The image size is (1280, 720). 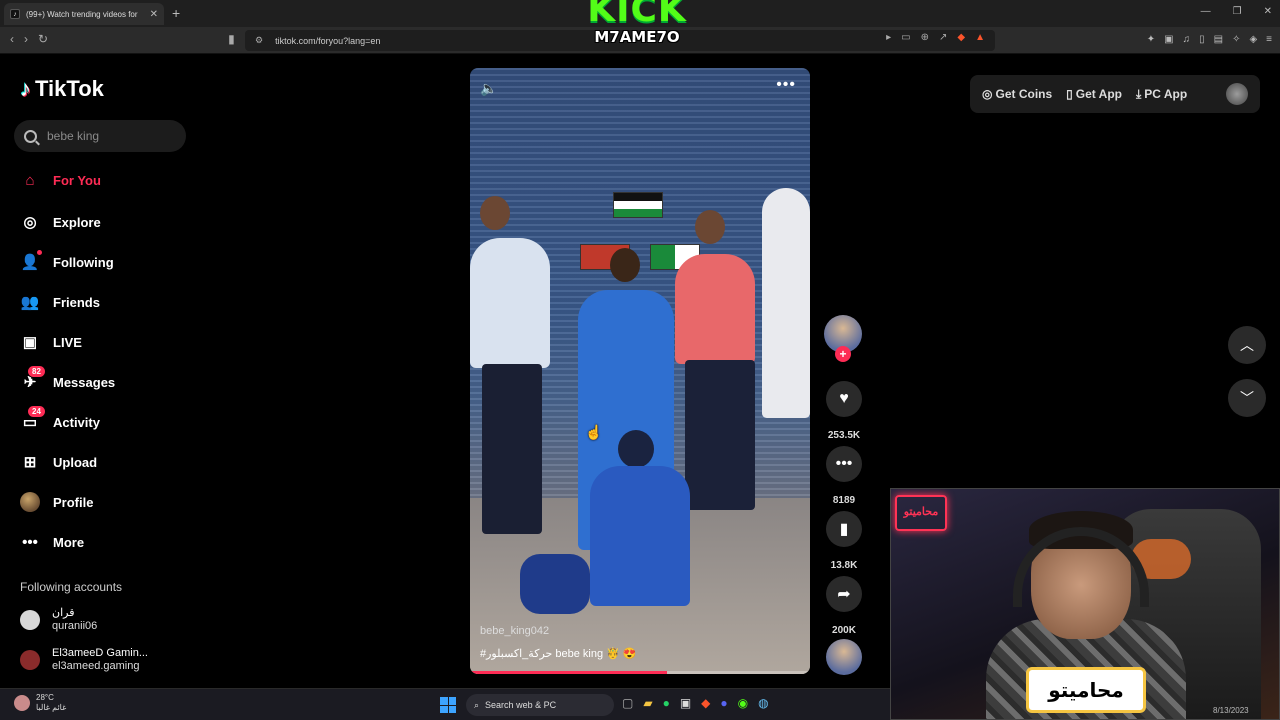 I want to click on compass-icon: ◎, so click(x=30, y=222).